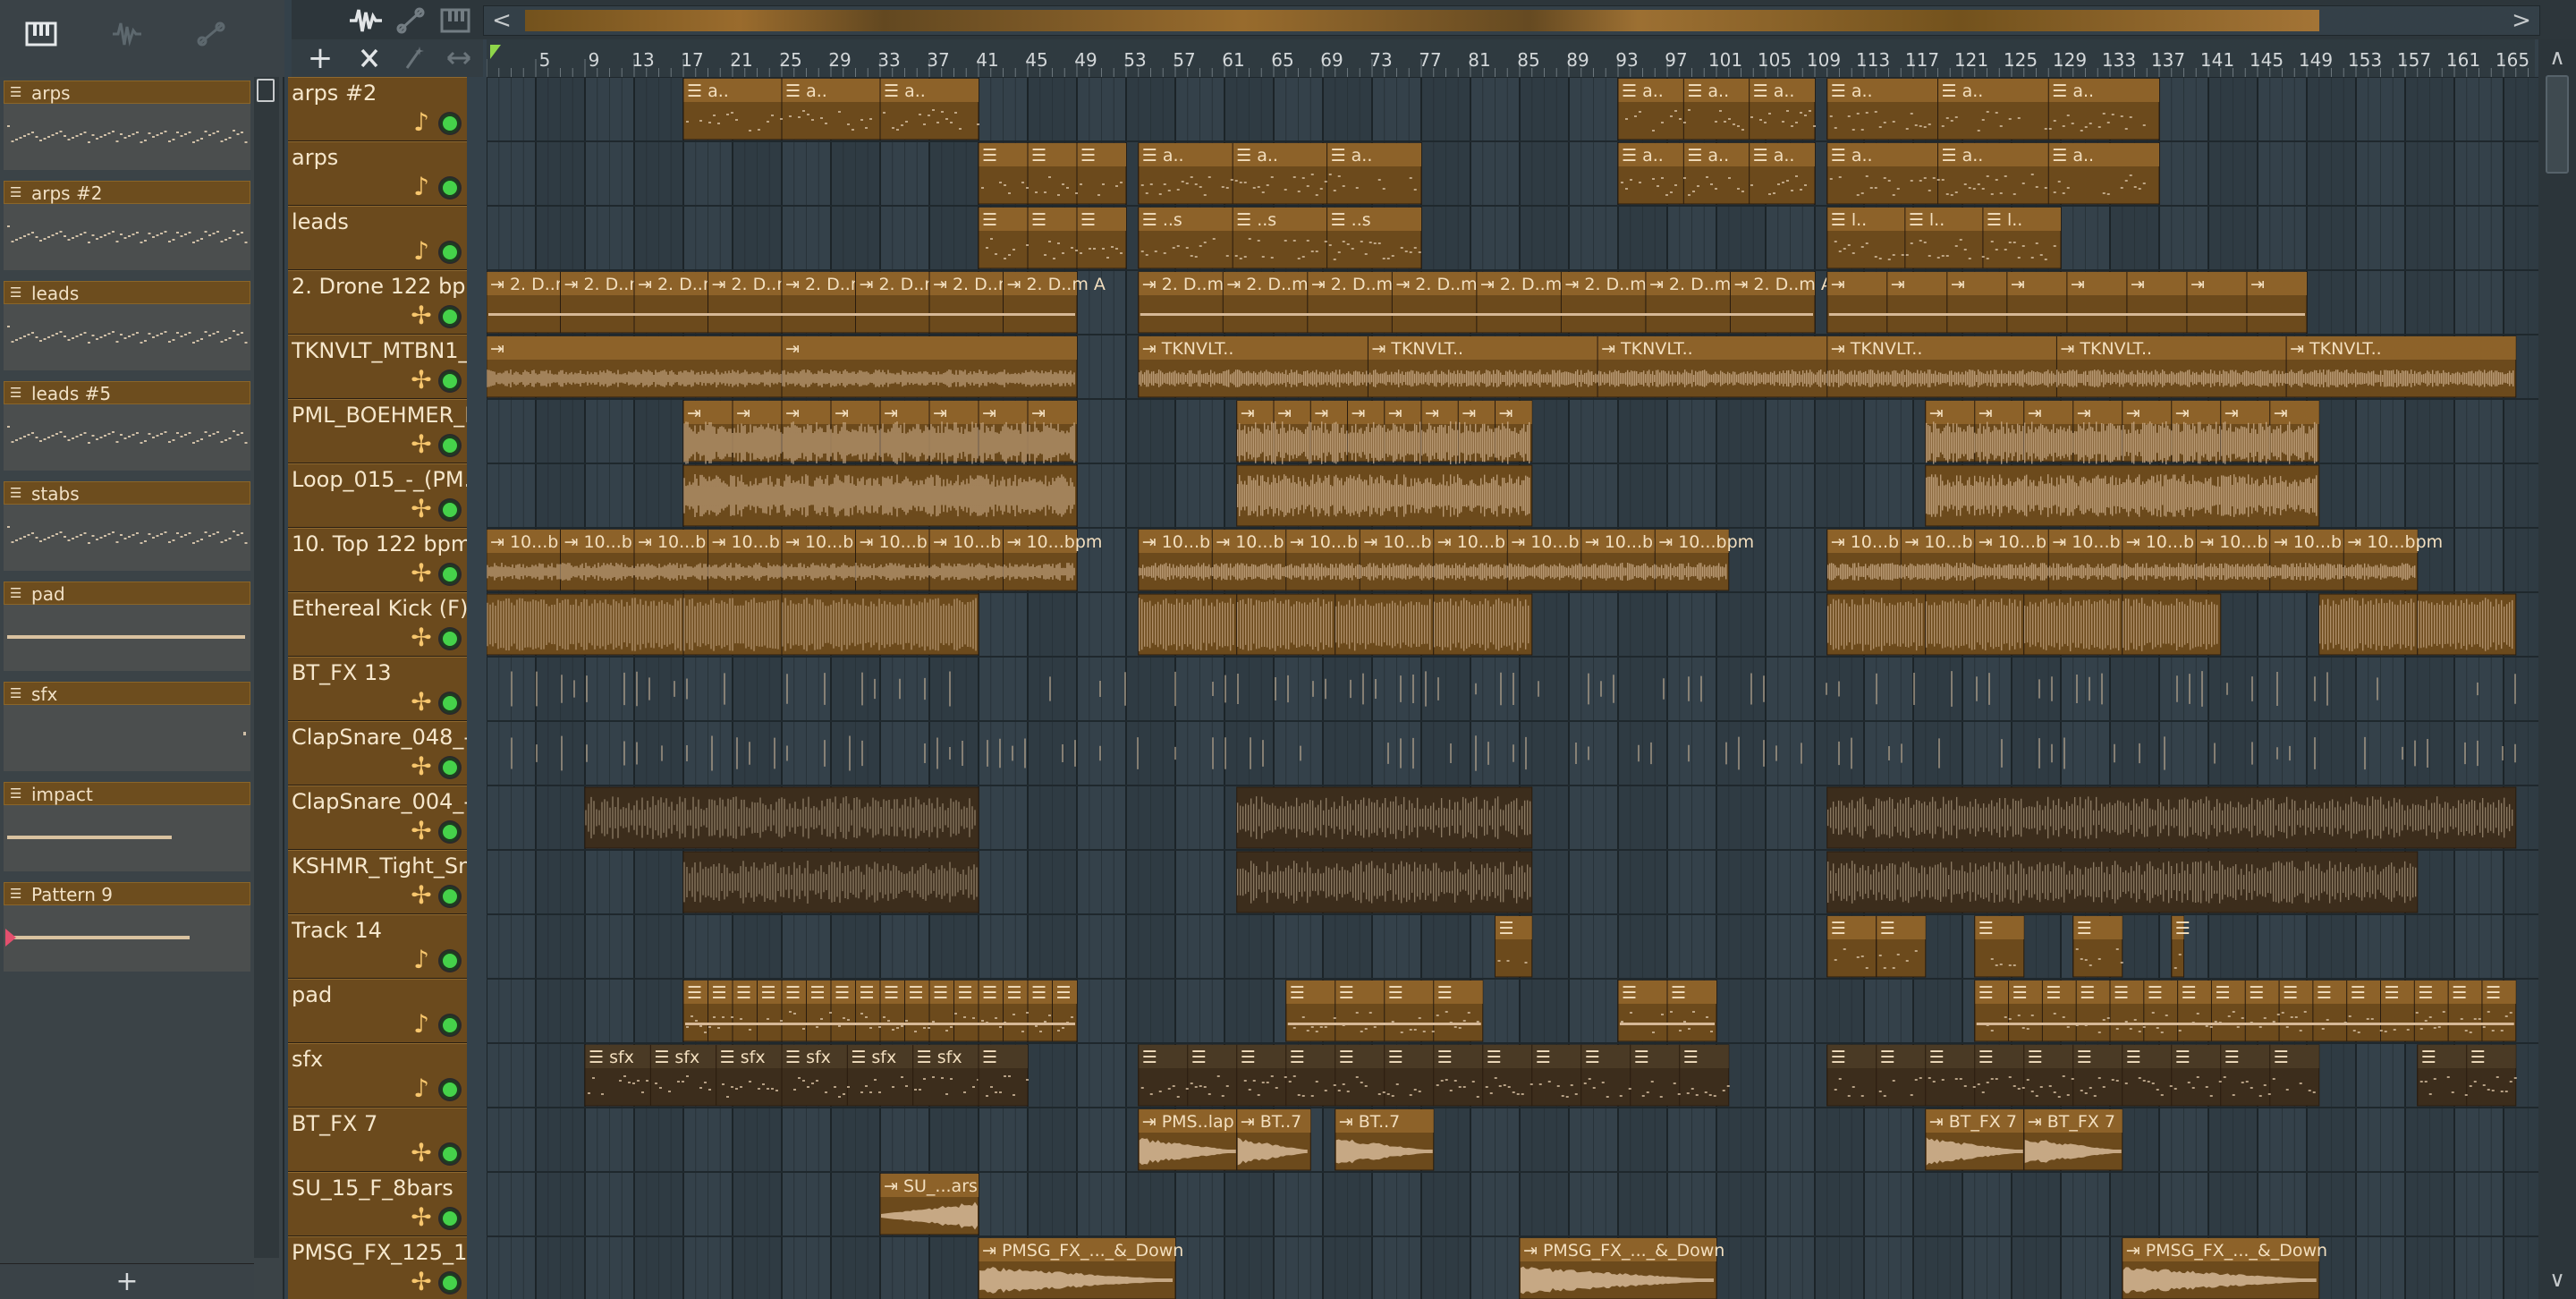 Image resolution: width=2576 pixels, height=1299 pixels. I want to click on pattern-item: ☰ arps, so click(127, 127).